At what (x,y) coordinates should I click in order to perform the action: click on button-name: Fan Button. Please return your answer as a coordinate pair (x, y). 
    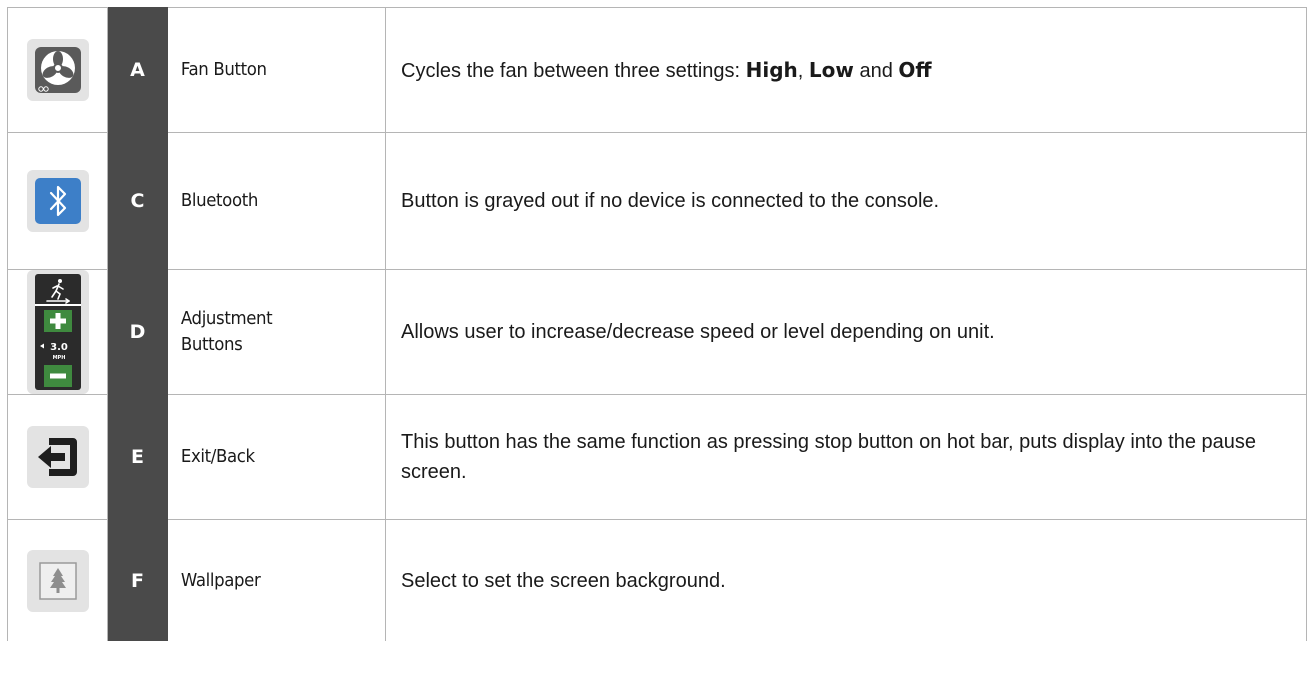
    Looking at the image, I should click on (223, 69).